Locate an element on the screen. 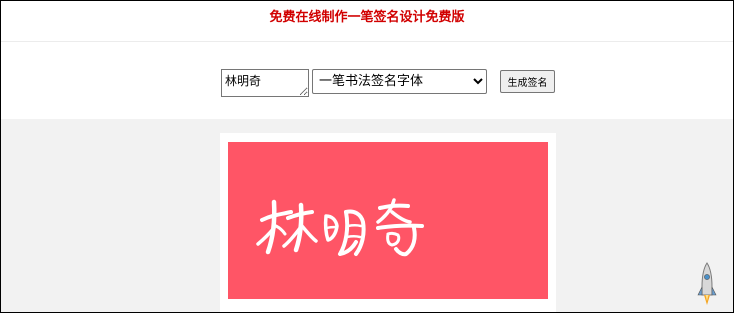  rocket-icon is located at coordinates (707, 284).